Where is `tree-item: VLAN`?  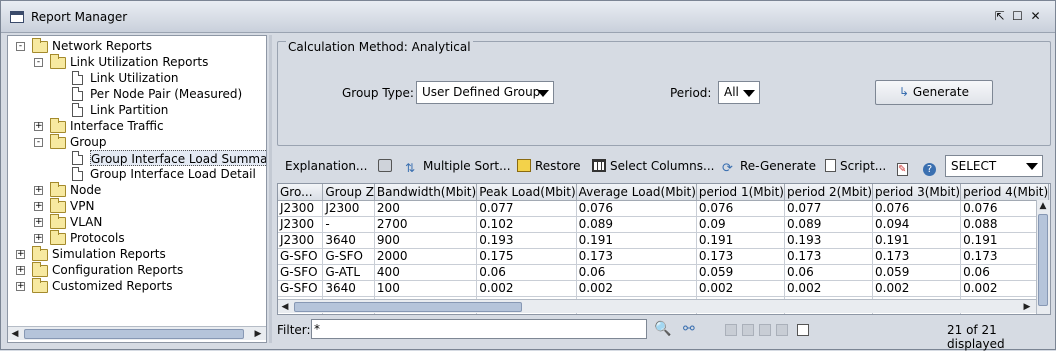
tree-item: VLAN is located at coordinates (86, 222).